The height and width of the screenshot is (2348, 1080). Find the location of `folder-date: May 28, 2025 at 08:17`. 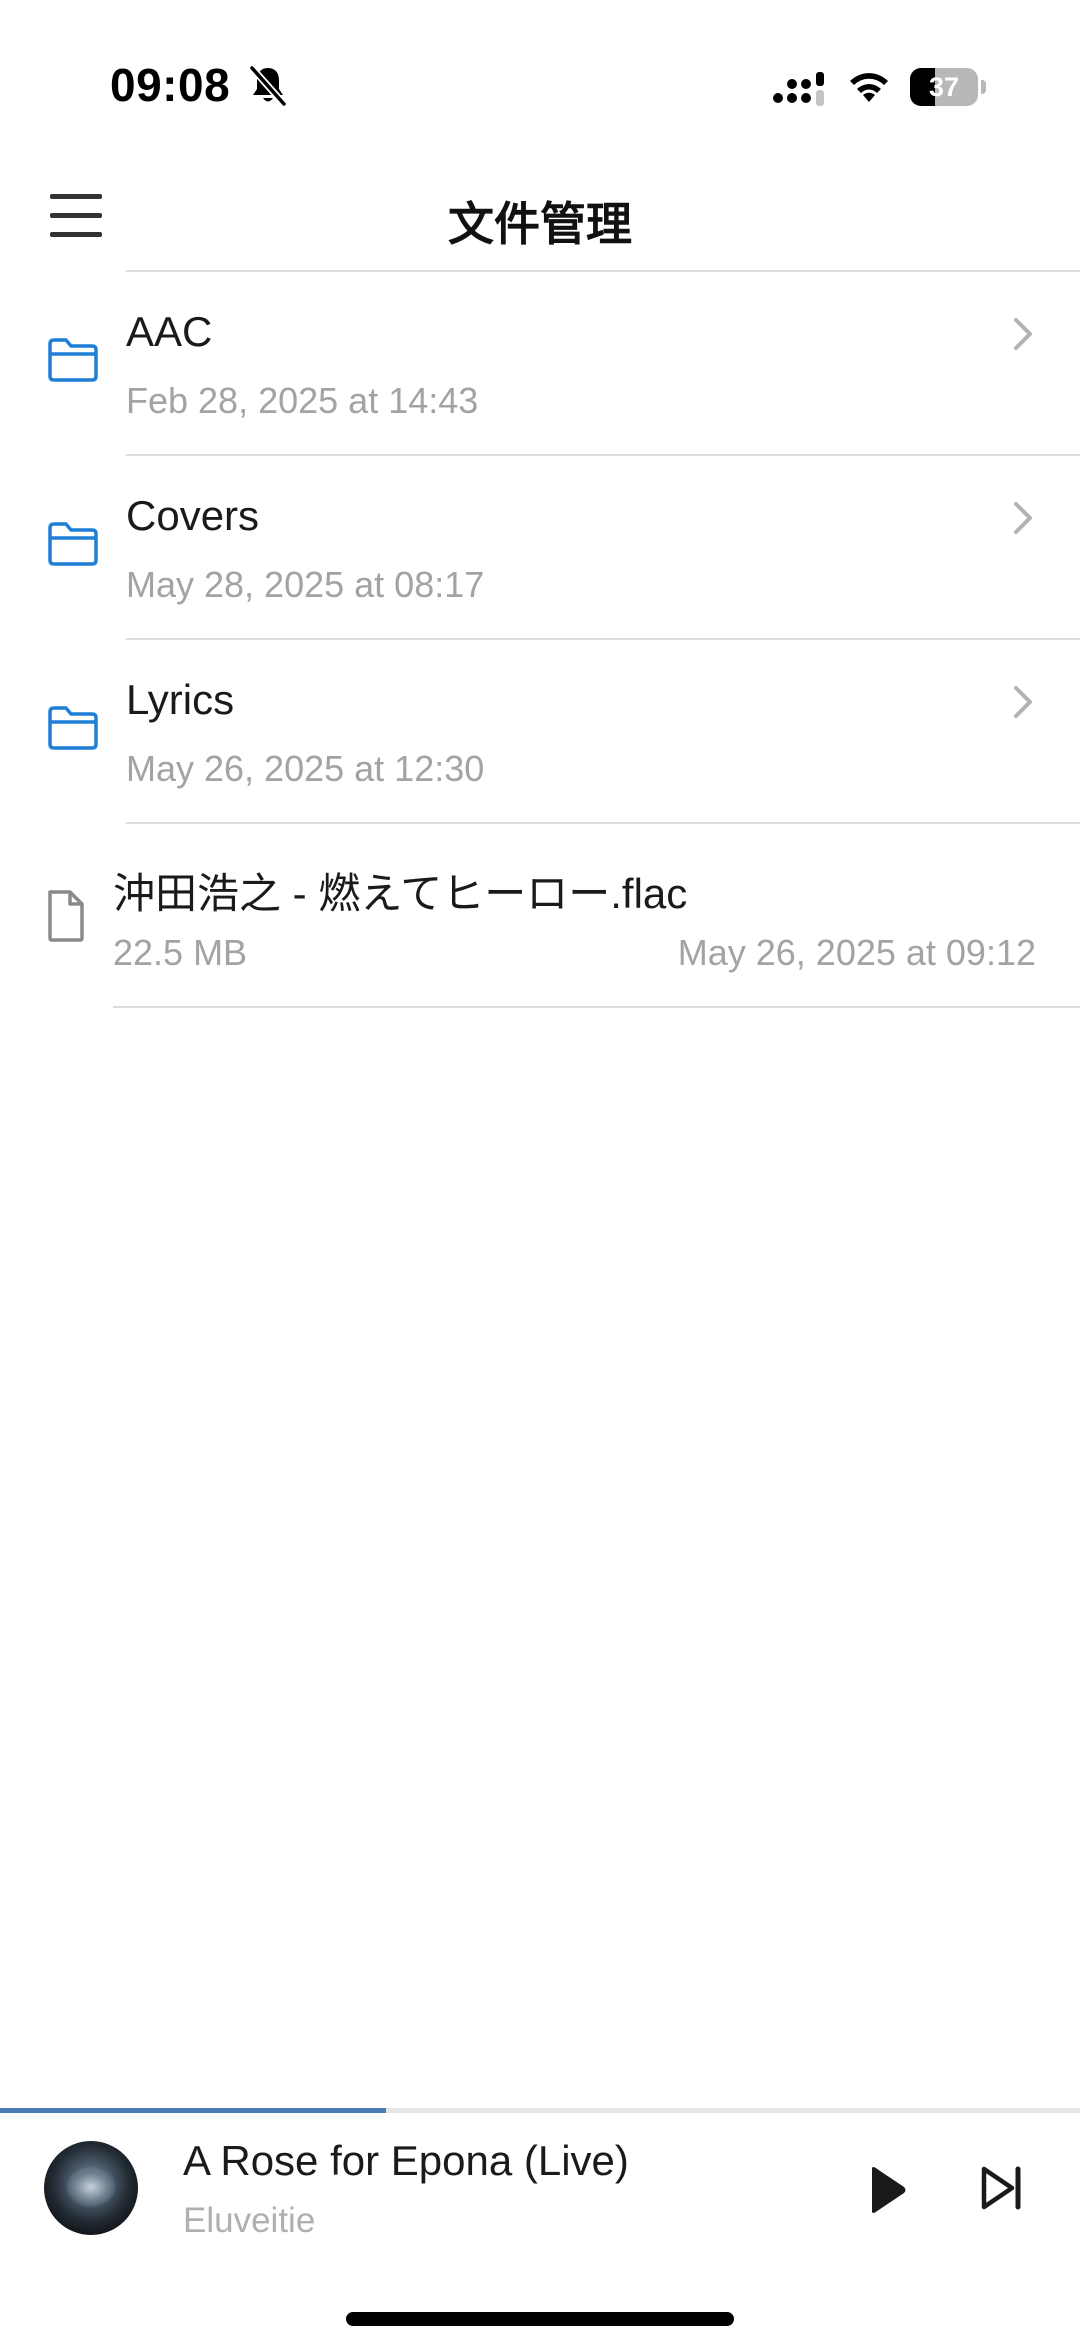

folder-date: May 28, 2025 at 08:17 is located at coordinates (305, 584).